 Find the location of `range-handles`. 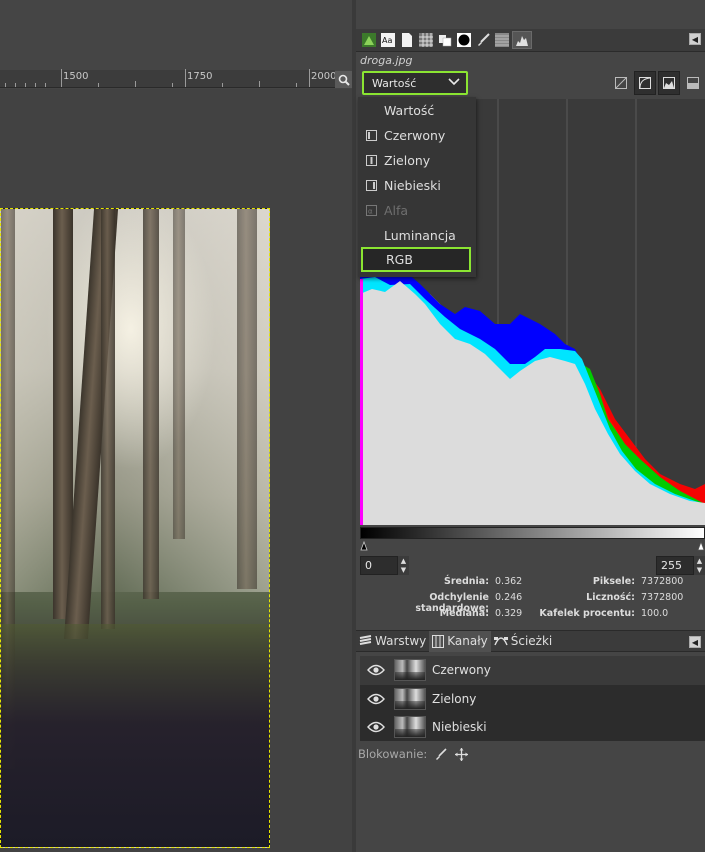

range-handles is located at coordinates (532, 545).